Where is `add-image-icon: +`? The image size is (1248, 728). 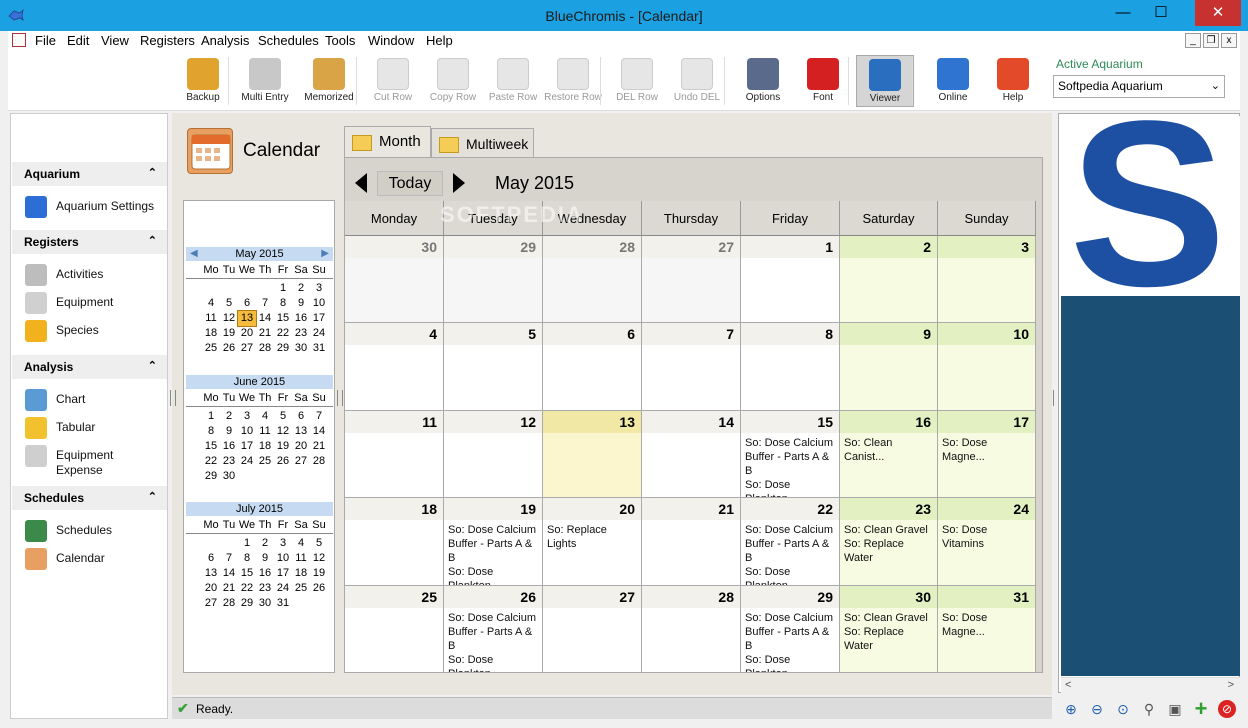 add-image-icon: + is located at coordinates (1201, 709).